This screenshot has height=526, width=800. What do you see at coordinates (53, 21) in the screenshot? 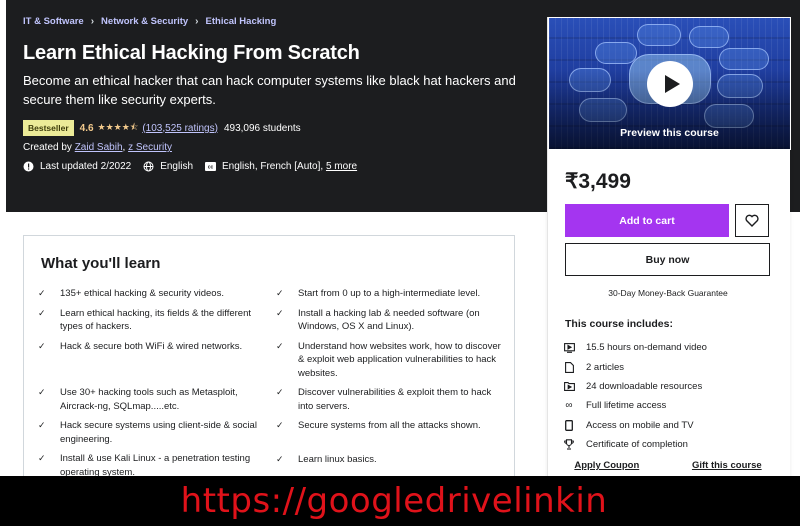
I see `breadcrumb-it-software: IT & Software` at bounding box center [53, 21].